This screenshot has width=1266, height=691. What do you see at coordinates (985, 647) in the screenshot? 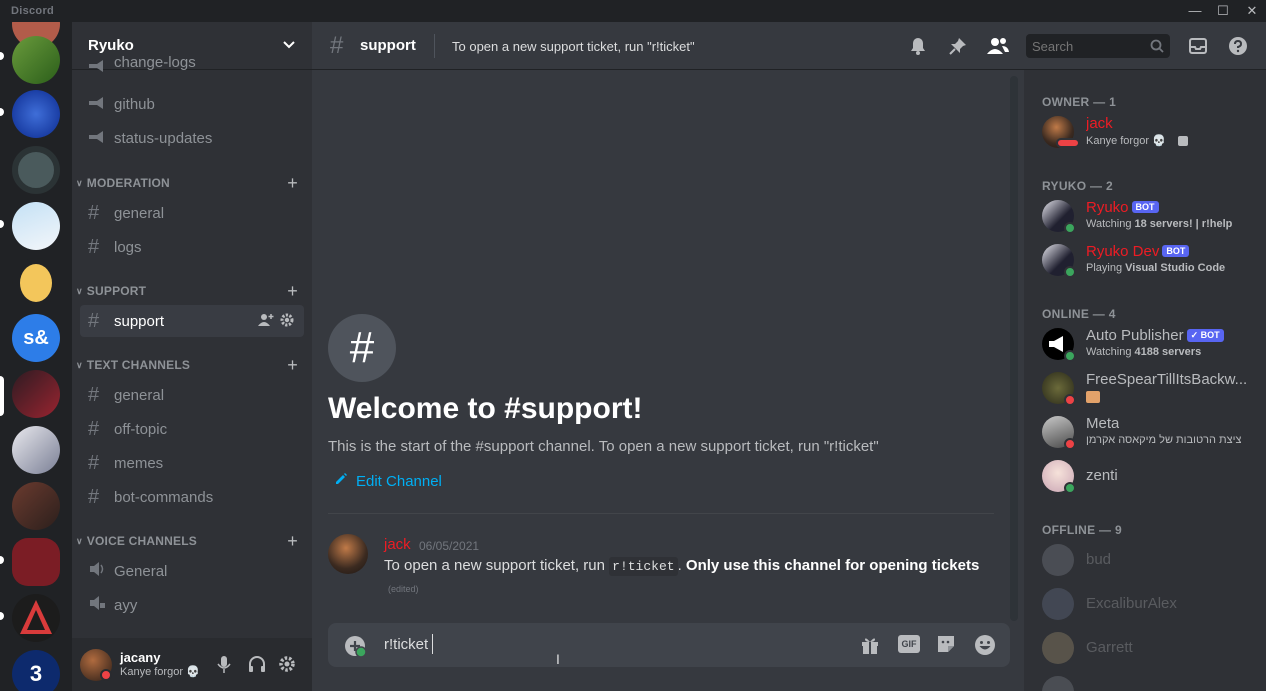
I see `emoji-icon` at bounding box center [985, 647].